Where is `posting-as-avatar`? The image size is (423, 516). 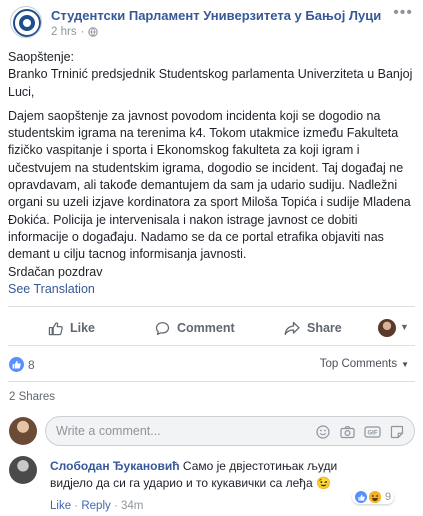 posting-as-avatar is located at coordinates (387, 328).